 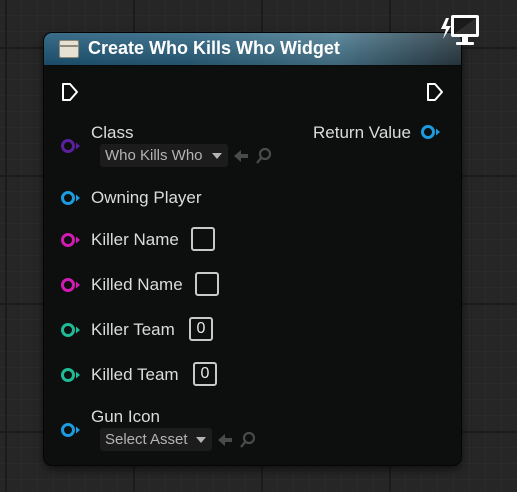 I want to click on gun-icon-asset-value: Select Asset, so click(x=146, y=439).